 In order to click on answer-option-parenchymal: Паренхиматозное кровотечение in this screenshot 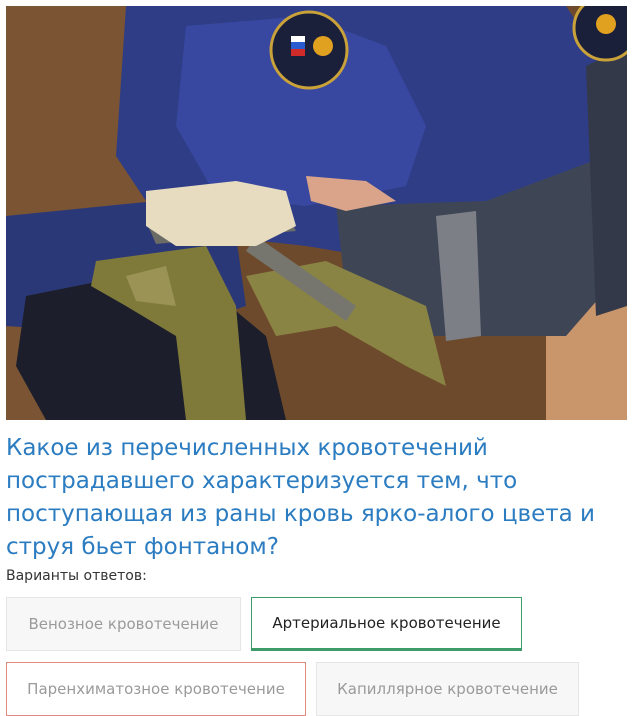, I will do `click(156, 689)`.